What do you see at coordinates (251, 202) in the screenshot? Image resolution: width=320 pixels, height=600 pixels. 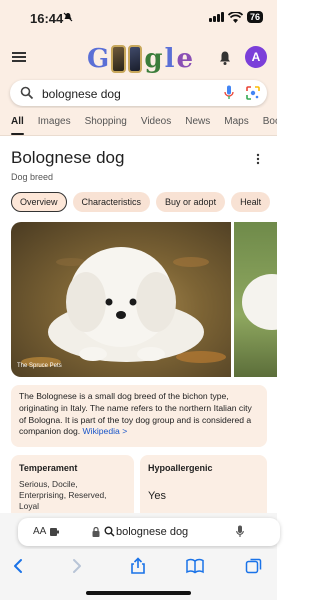 I see `chip-health: Healt` at bounding box center [251, 202].